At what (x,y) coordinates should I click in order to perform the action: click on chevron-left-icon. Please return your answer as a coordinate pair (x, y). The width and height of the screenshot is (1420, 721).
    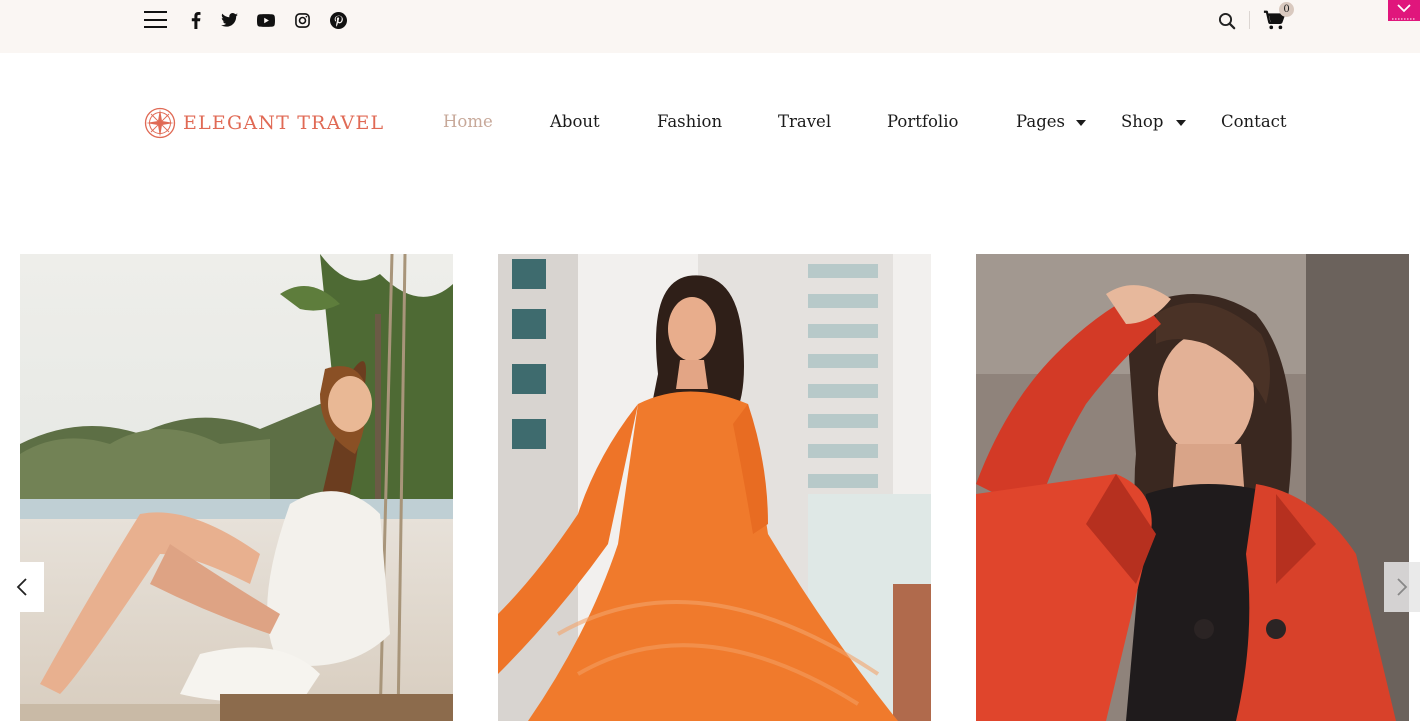
    Looking at the image, I should click on (21, 587).